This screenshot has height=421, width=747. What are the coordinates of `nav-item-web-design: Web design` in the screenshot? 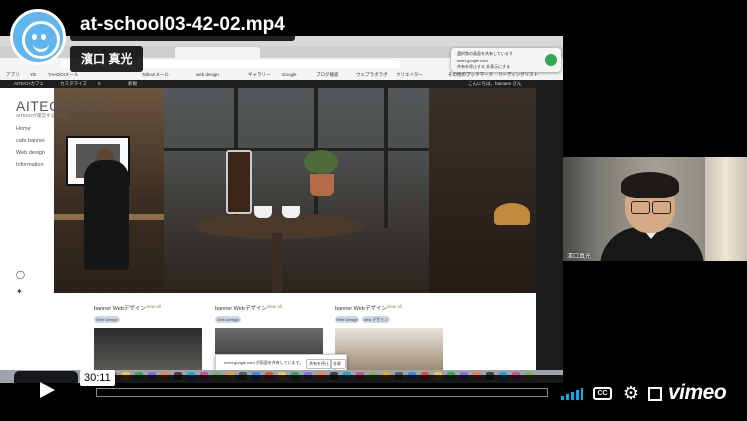 It's located at (30, 153).